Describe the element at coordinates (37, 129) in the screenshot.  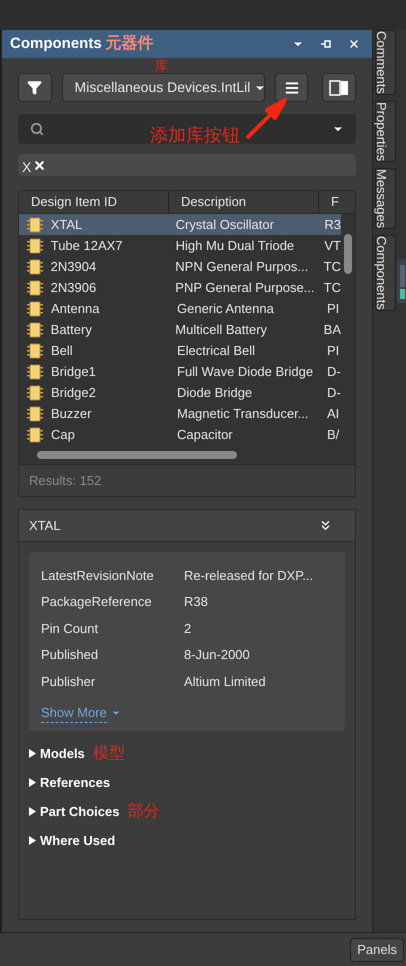
I see `search-icon` at that location.